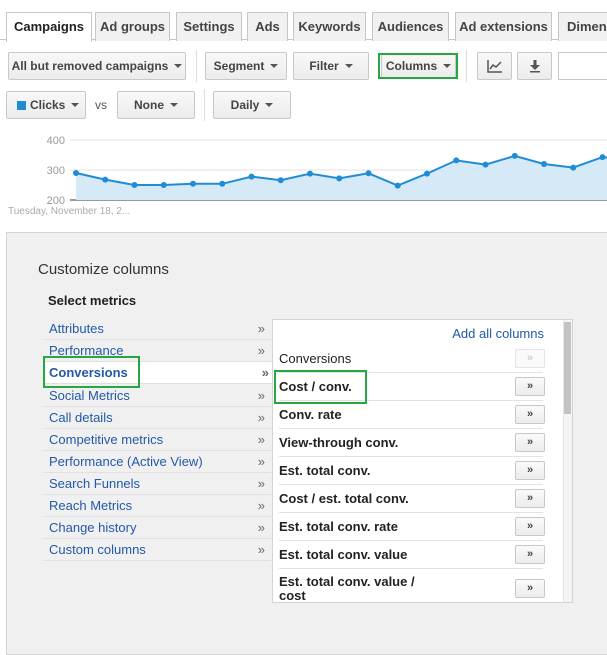  I want to click on columns-highlight, so click(418, 66).